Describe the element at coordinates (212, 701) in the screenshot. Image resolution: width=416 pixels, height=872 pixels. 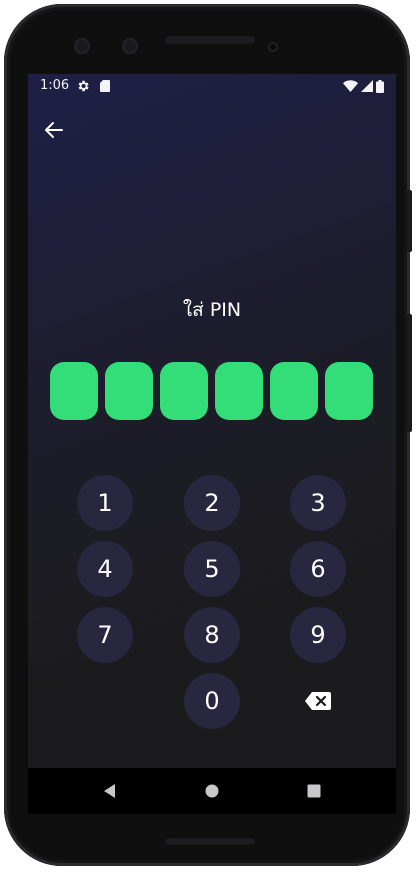
I see `key-0: 0` at that location.